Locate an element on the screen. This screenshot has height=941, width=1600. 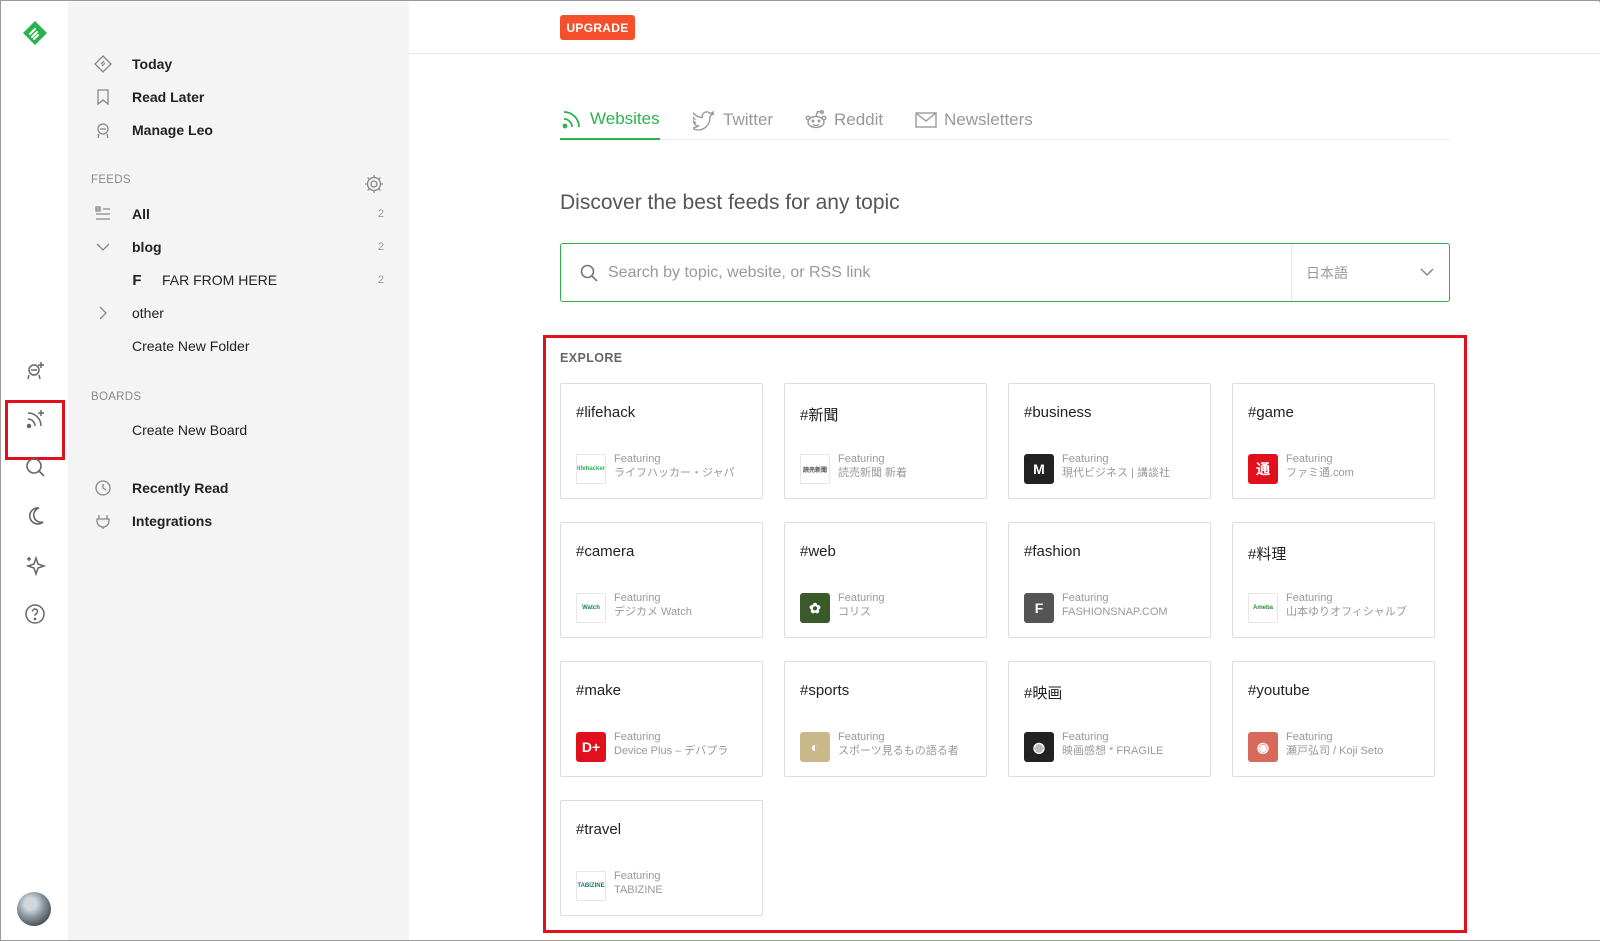
sparkle-icon is located at coordinates (35, 565).